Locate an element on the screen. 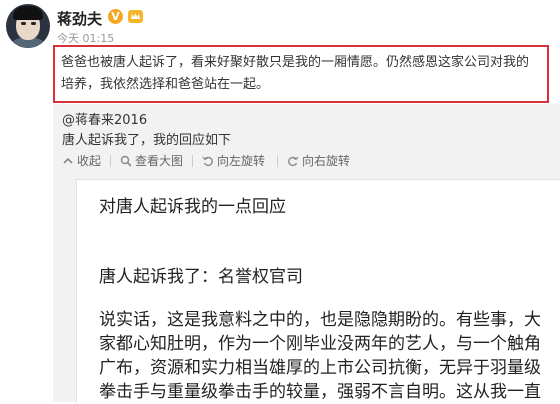 The height and width of the screenshot is (404, 560). magnify-icon is located at coordinates (126, 161).